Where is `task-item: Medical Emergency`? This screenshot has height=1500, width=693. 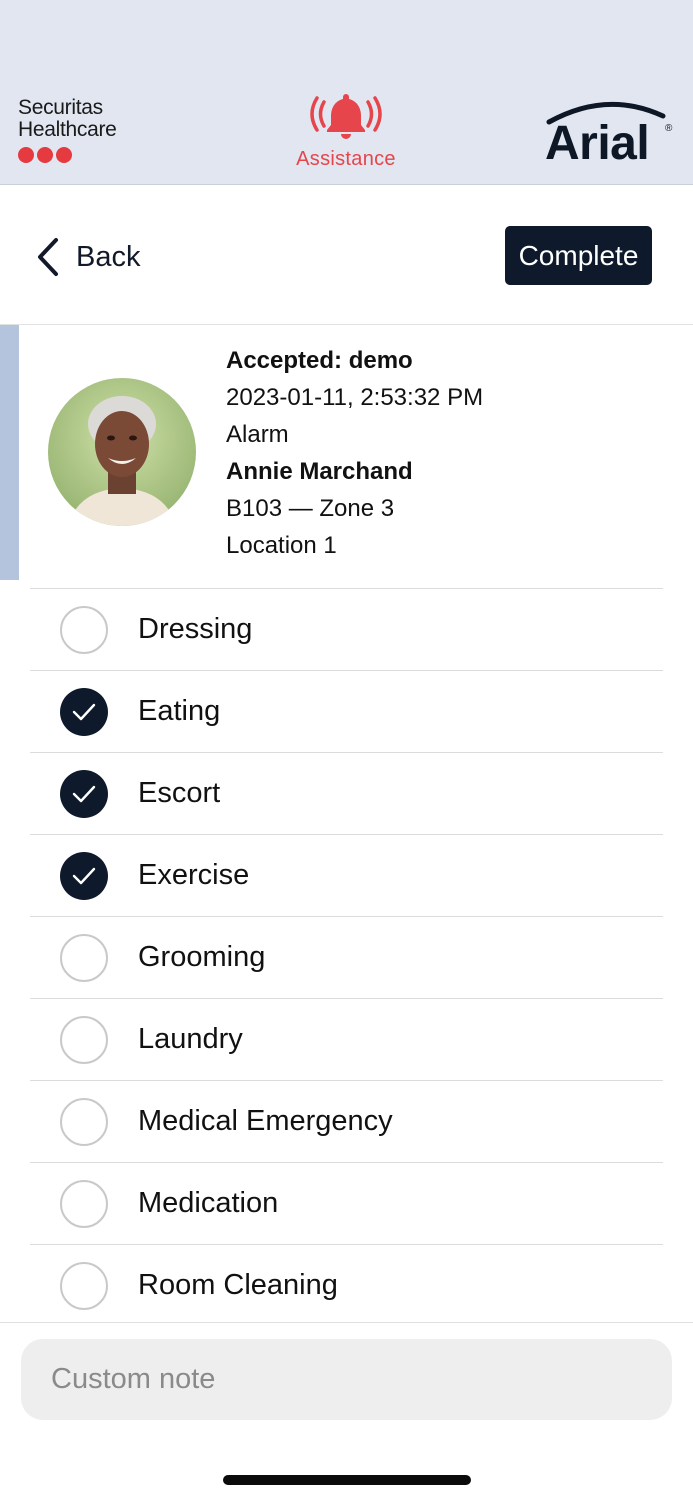 task-item: Medical Emergency is located at coordinates (346, 1122).